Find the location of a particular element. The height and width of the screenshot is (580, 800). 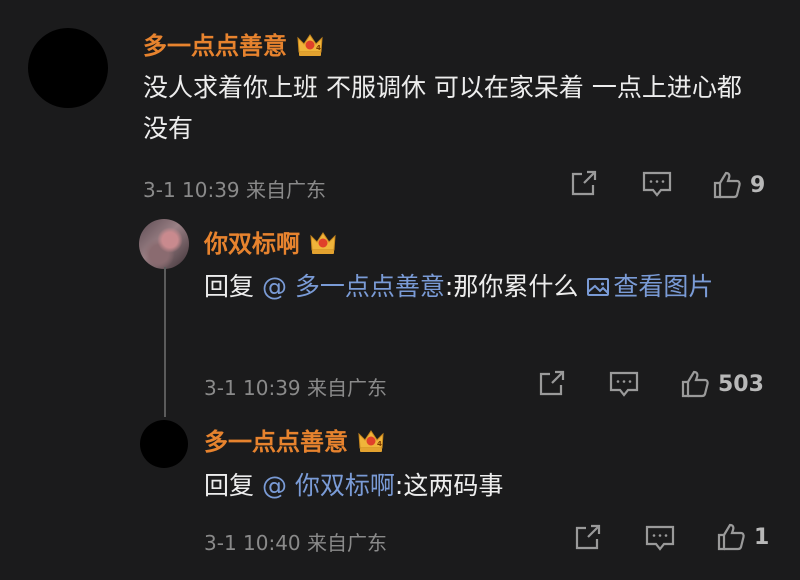

mention-link: @ 你双标啊 is located at coordinates (328, 485).